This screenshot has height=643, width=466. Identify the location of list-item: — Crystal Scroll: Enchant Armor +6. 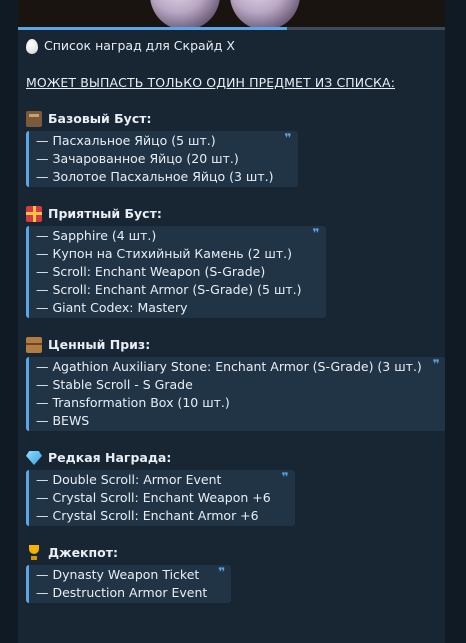
(147, 515).